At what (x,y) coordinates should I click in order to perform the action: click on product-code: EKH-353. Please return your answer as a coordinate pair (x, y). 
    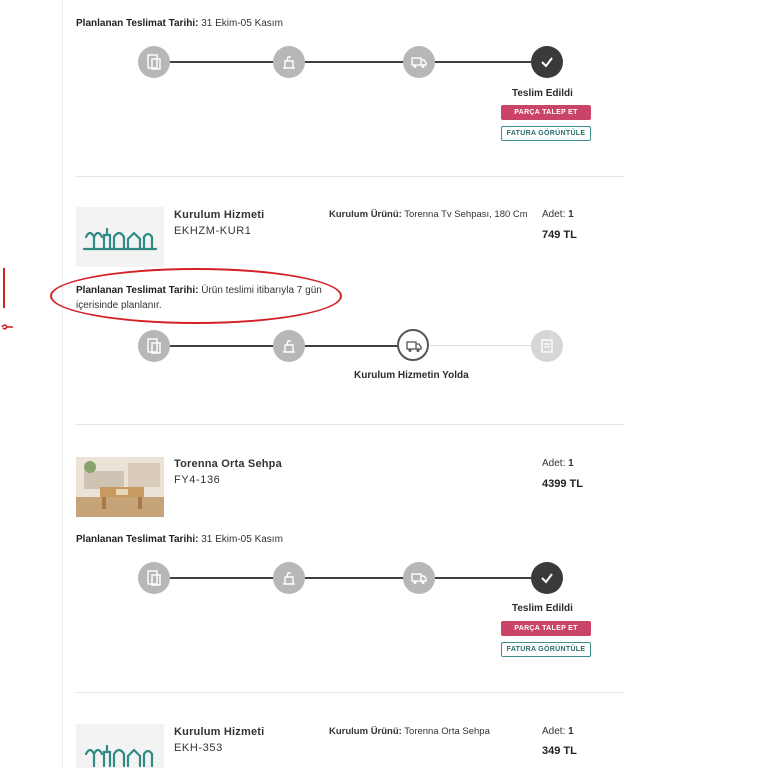
    Looking at the image, I should click on (198, 748).